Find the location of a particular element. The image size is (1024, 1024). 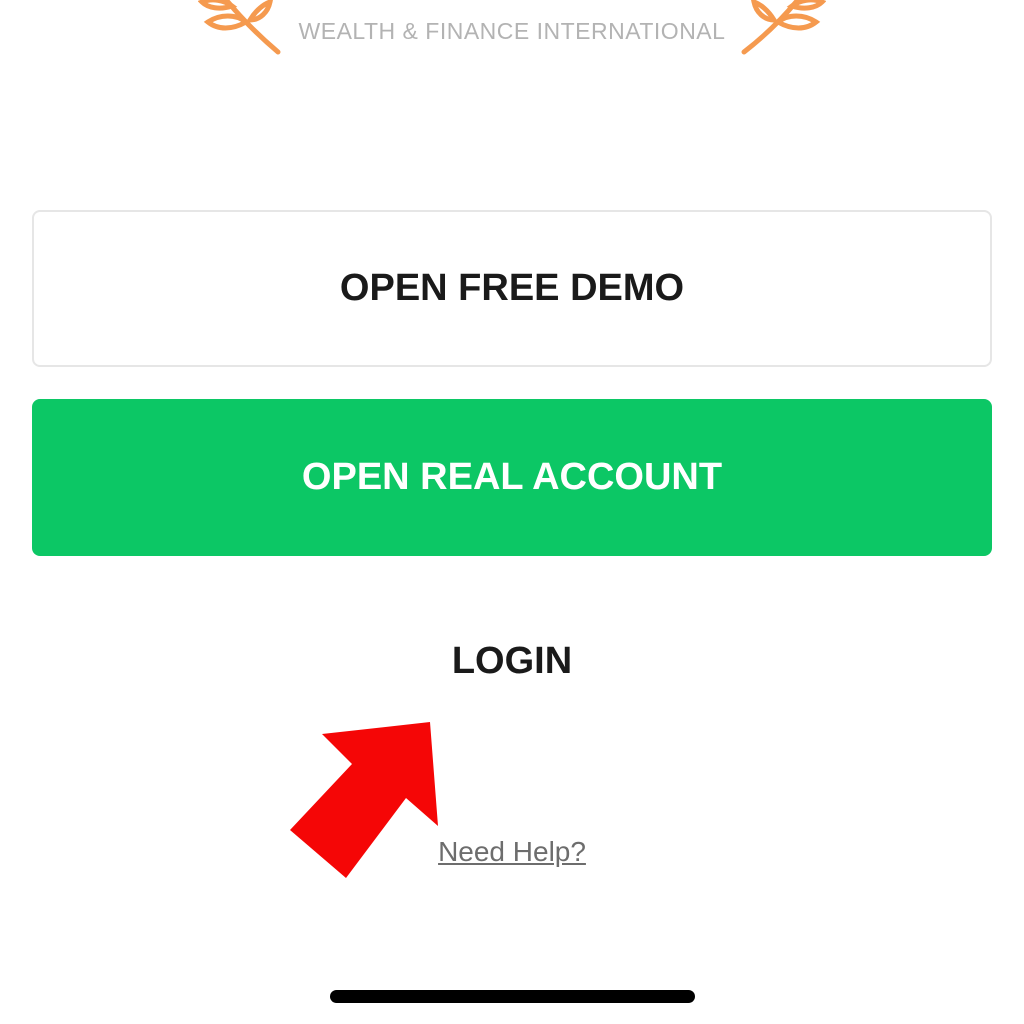

award-title: WEALTH & FINANCE INTERNATIONAL is located at coordinates (512, 31).